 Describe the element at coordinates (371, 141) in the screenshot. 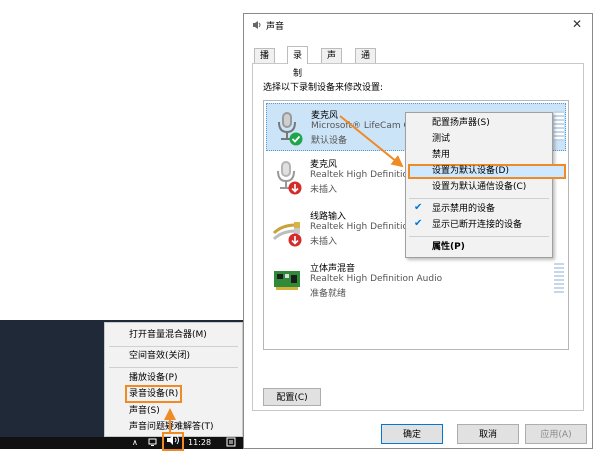

I see `arrow-to-set-default` at that location.